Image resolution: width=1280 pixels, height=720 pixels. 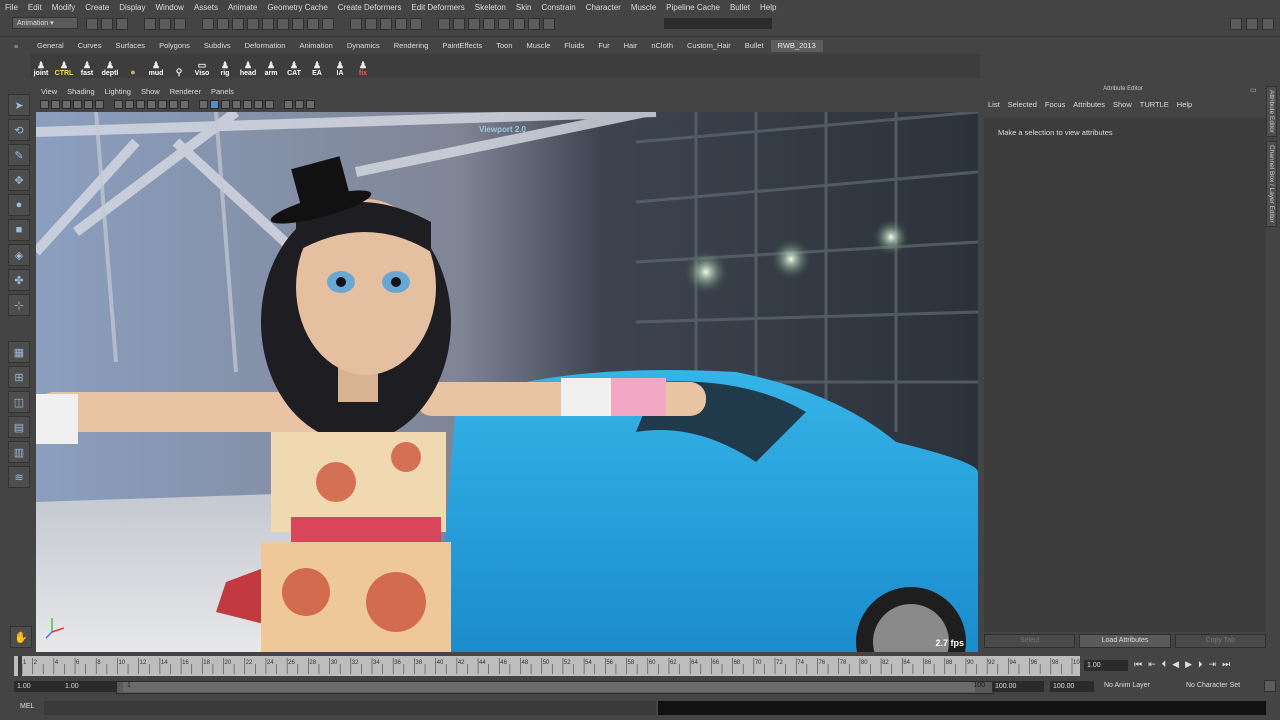 I want to click on shadows-icon, so click(x=258, y=104).